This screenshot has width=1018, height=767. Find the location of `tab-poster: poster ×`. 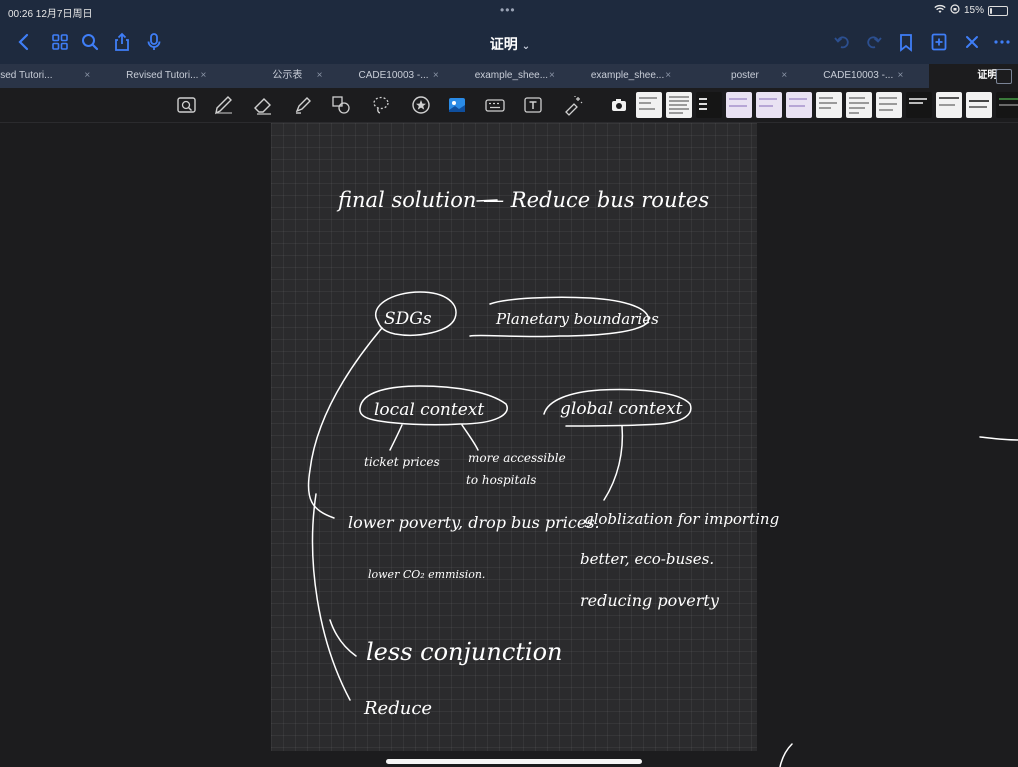

tab-poster: poster × is located at coordinates (755, 76).